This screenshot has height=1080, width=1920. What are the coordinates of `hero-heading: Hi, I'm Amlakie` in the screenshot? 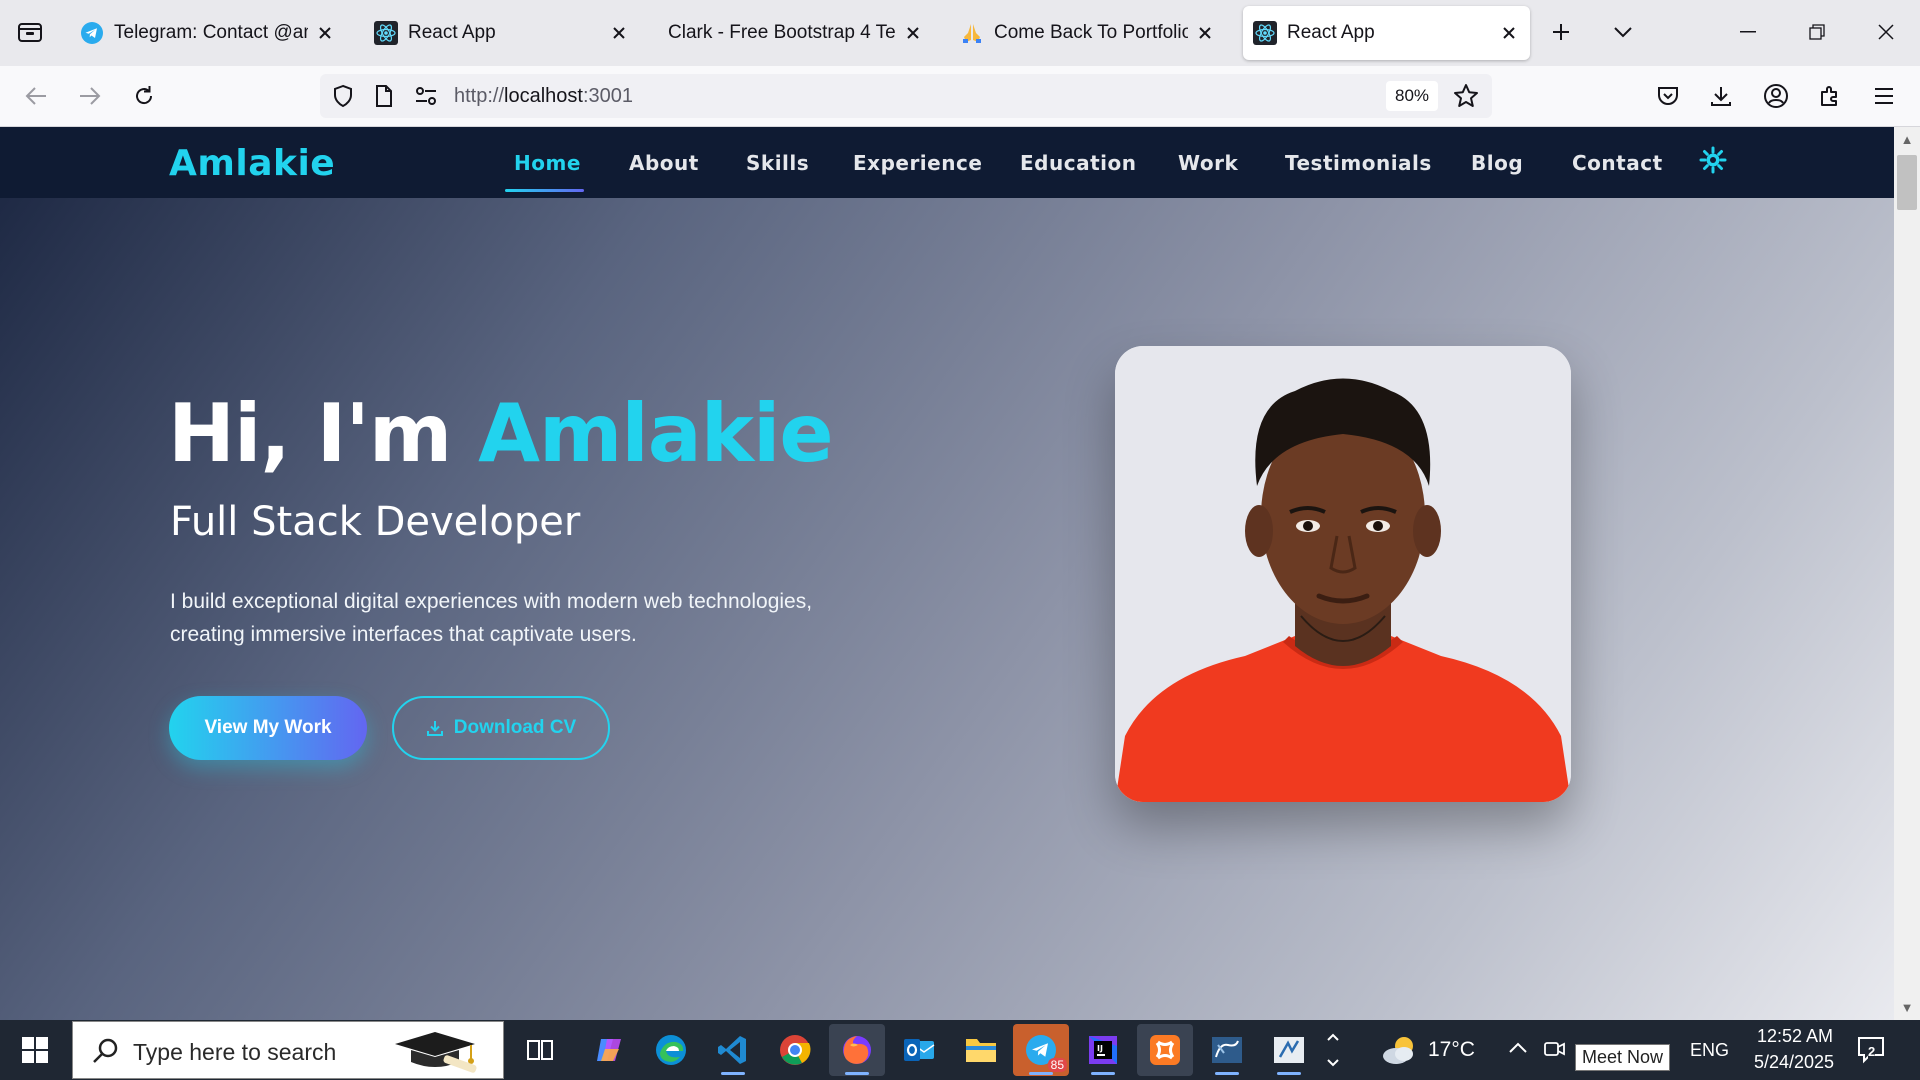 It's located at (501, 433).